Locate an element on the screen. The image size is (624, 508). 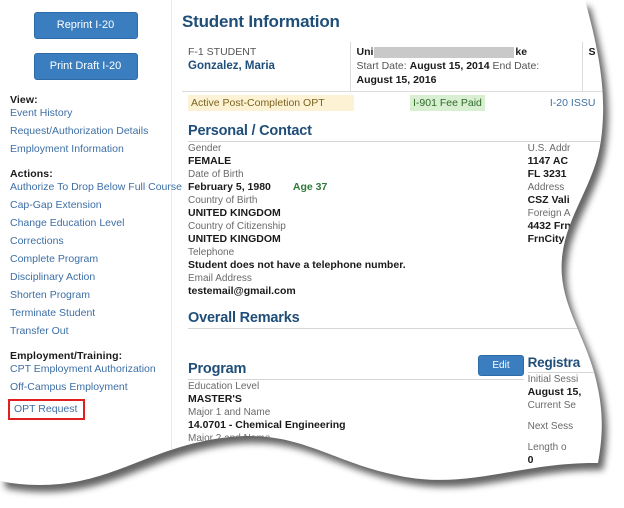
field-label-study-research: Study/Res is located at coordinates (550, 499).